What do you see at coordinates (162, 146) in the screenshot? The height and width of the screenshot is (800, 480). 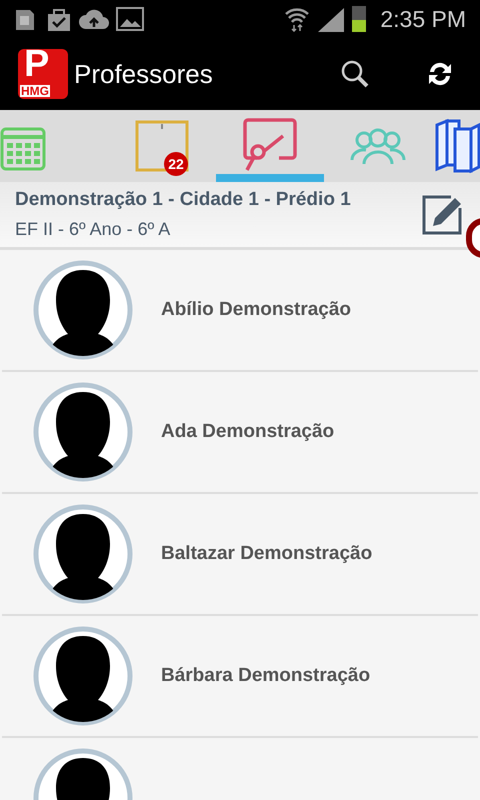 I see `note-icon` at bounding box center [162, 146].